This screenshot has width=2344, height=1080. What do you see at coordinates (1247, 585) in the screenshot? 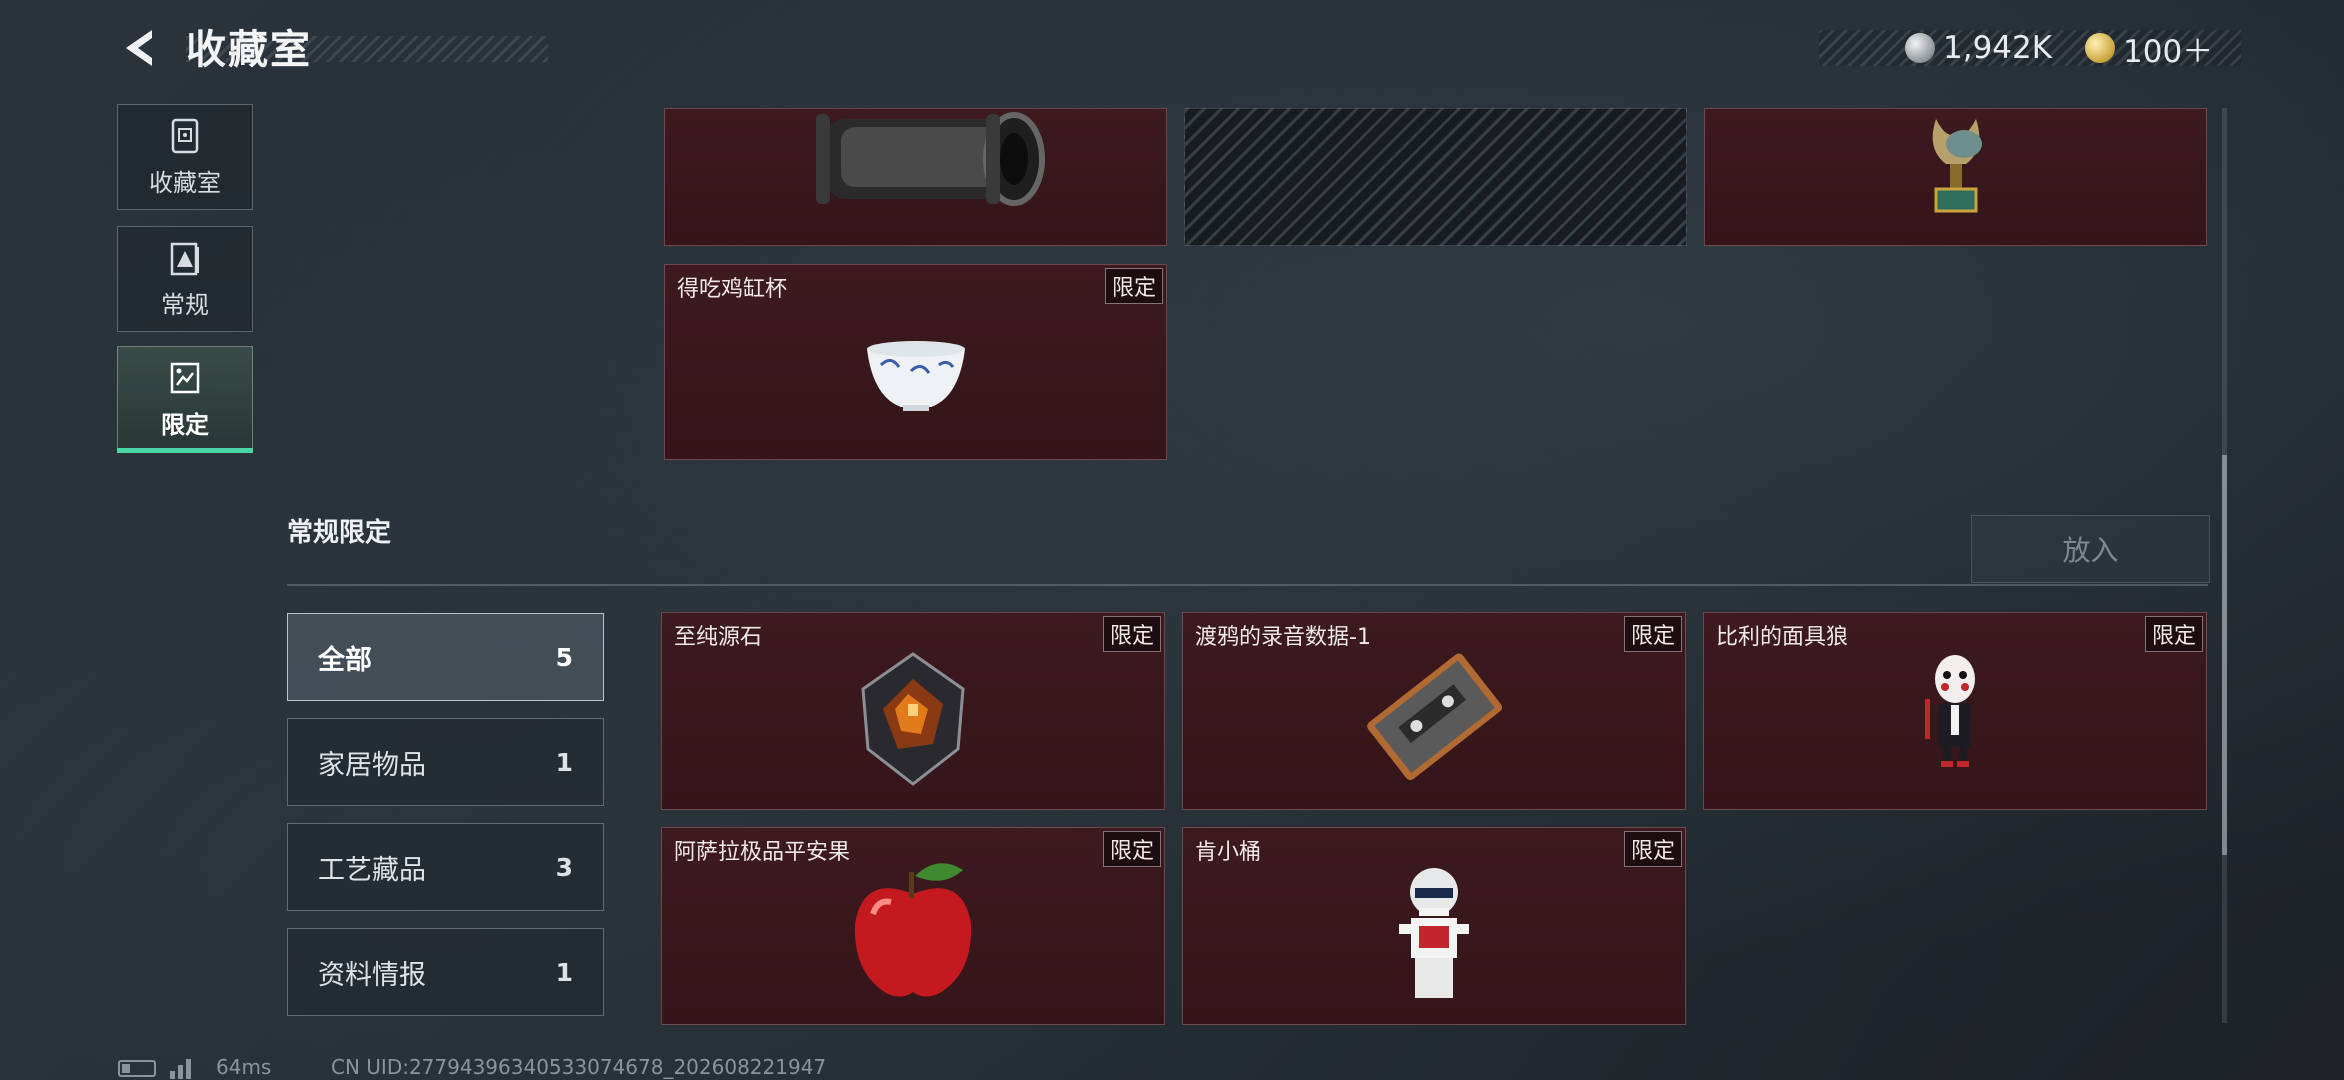
I see `section-divider` at bounding box center [1247, 585].